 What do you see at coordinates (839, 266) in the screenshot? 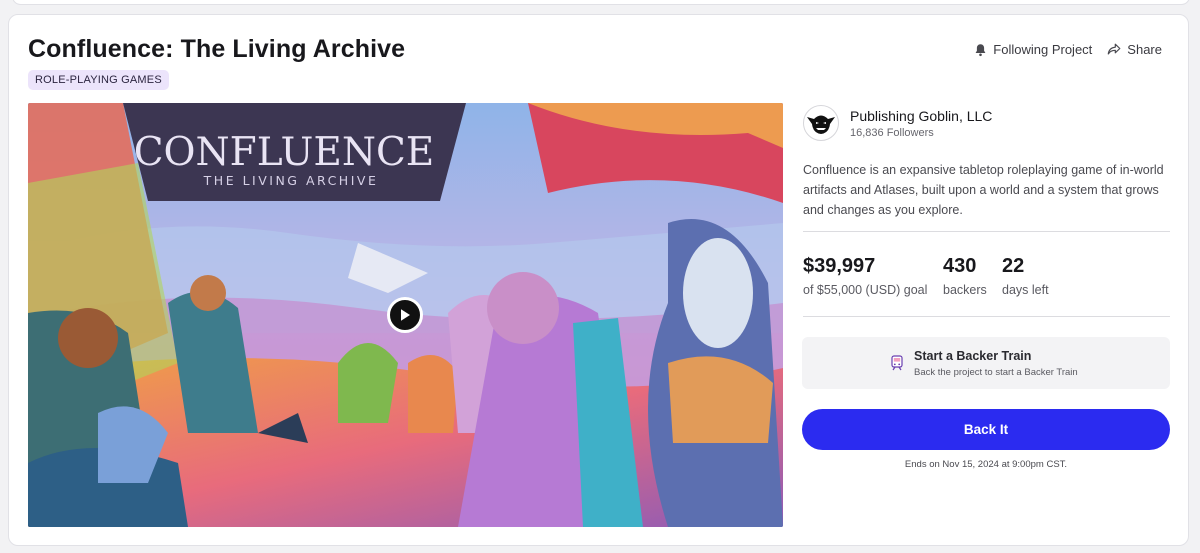
I see `pledged-amount: $39,997` at bounding box center [839, 266].